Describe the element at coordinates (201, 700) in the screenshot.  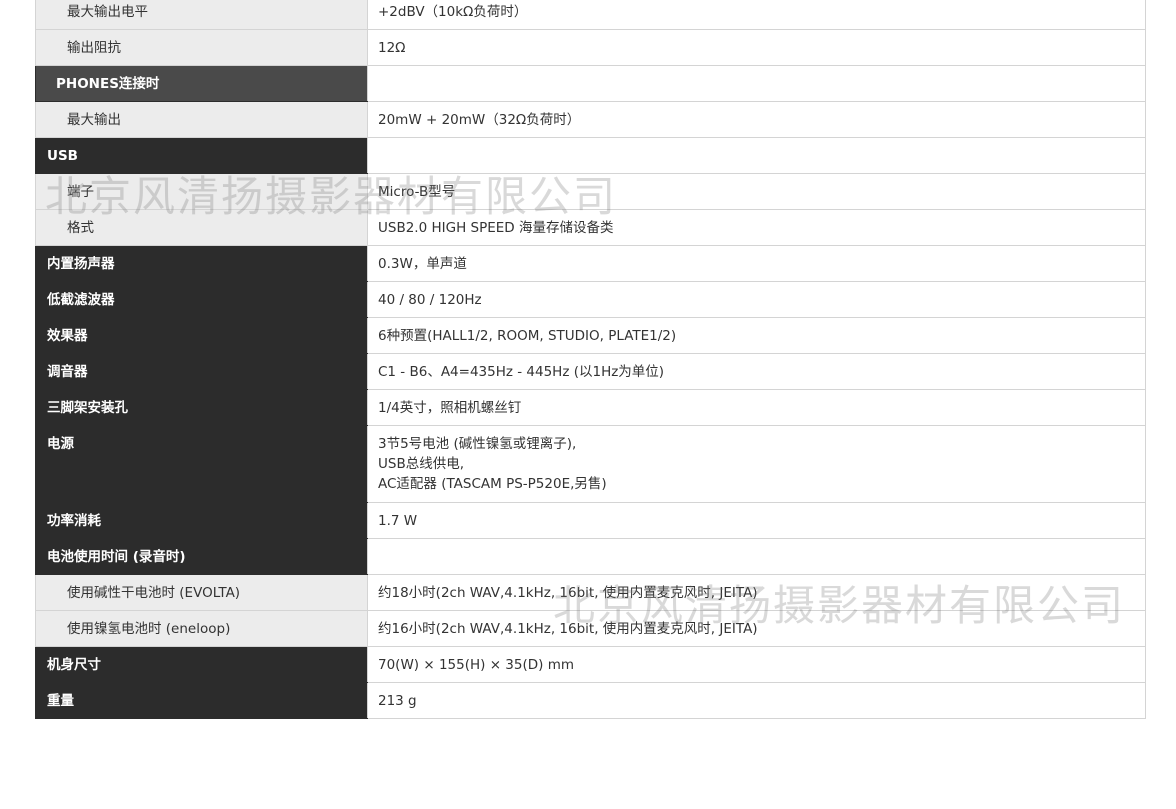
I see `spec-label: 重量` at that location.